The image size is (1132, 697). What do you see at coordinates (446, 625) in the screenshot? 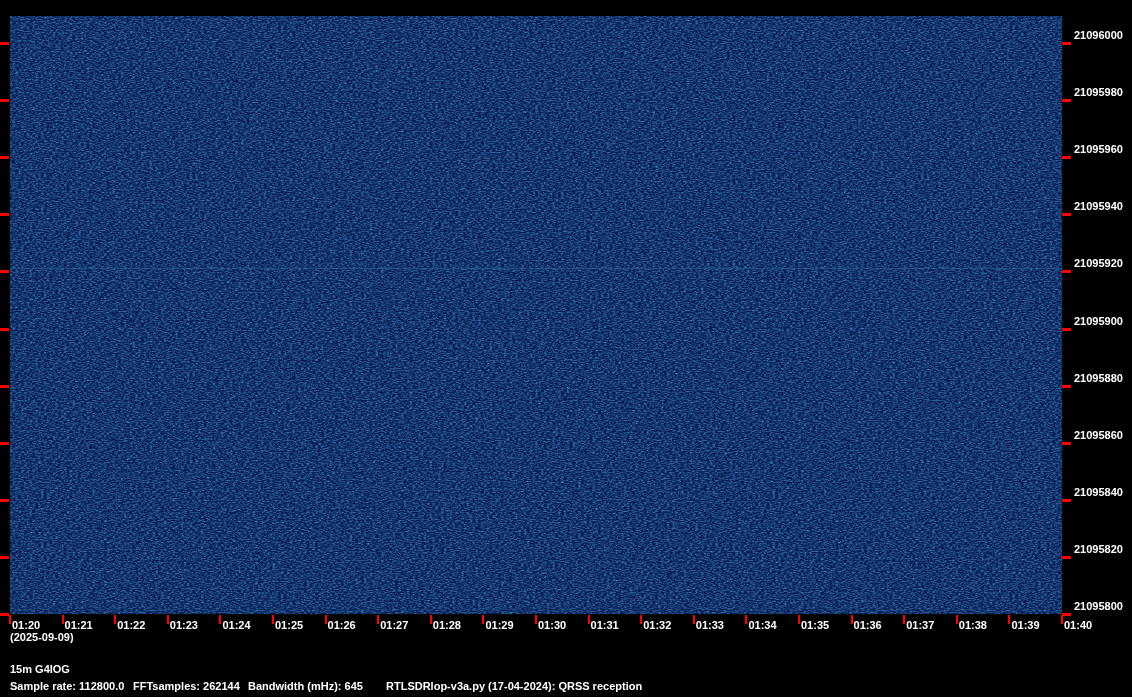
I see `time-label: 01:28` at bounding box center [446, 625].